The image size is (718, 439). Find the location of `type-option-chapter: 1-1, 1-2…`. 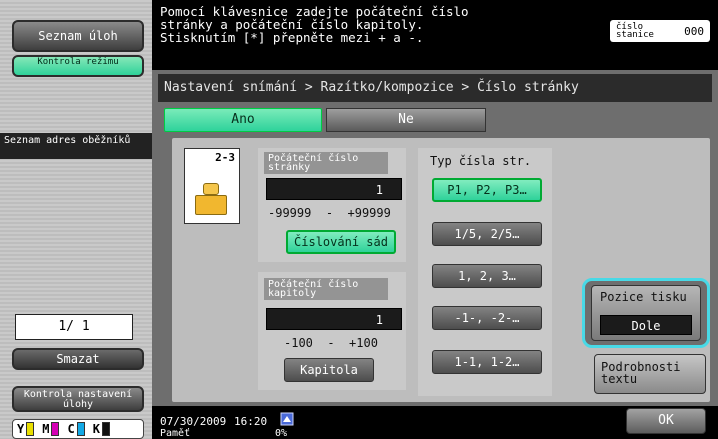

type-option-chapter: 1-1, 1-2… is located at coordinates (487, 362).